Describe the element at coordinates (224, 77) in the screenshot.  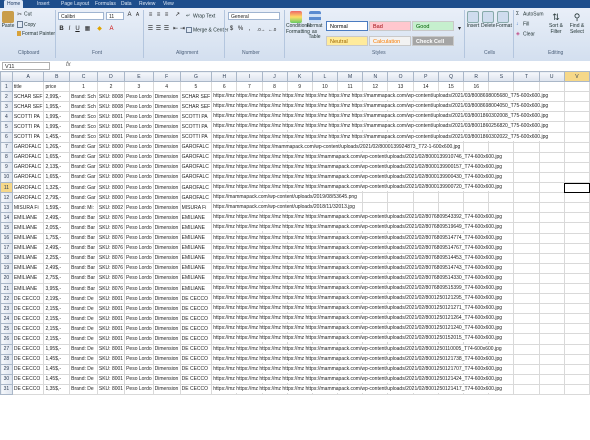
I see `column-header: H` at that location.